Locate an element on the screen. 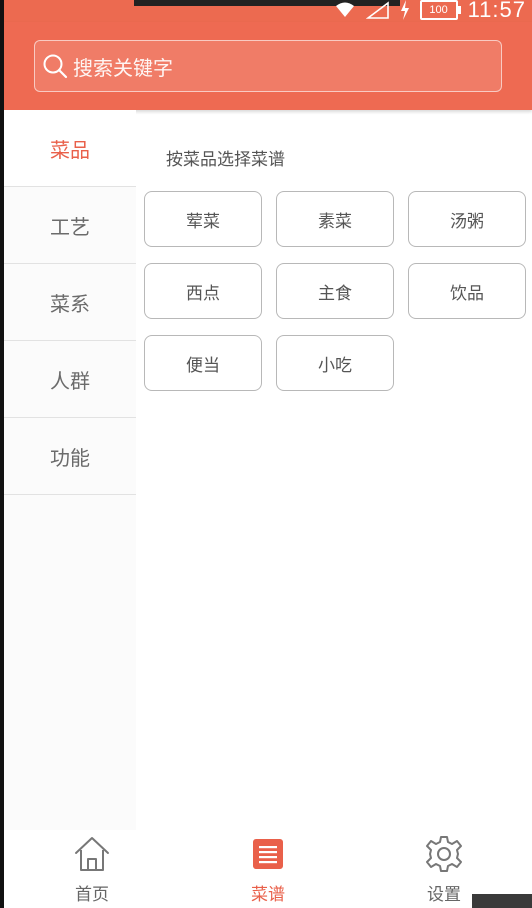 This screenshot has height=908, width=532. tag-button-meat: 荤菜 is located at coordinates (203, 219).